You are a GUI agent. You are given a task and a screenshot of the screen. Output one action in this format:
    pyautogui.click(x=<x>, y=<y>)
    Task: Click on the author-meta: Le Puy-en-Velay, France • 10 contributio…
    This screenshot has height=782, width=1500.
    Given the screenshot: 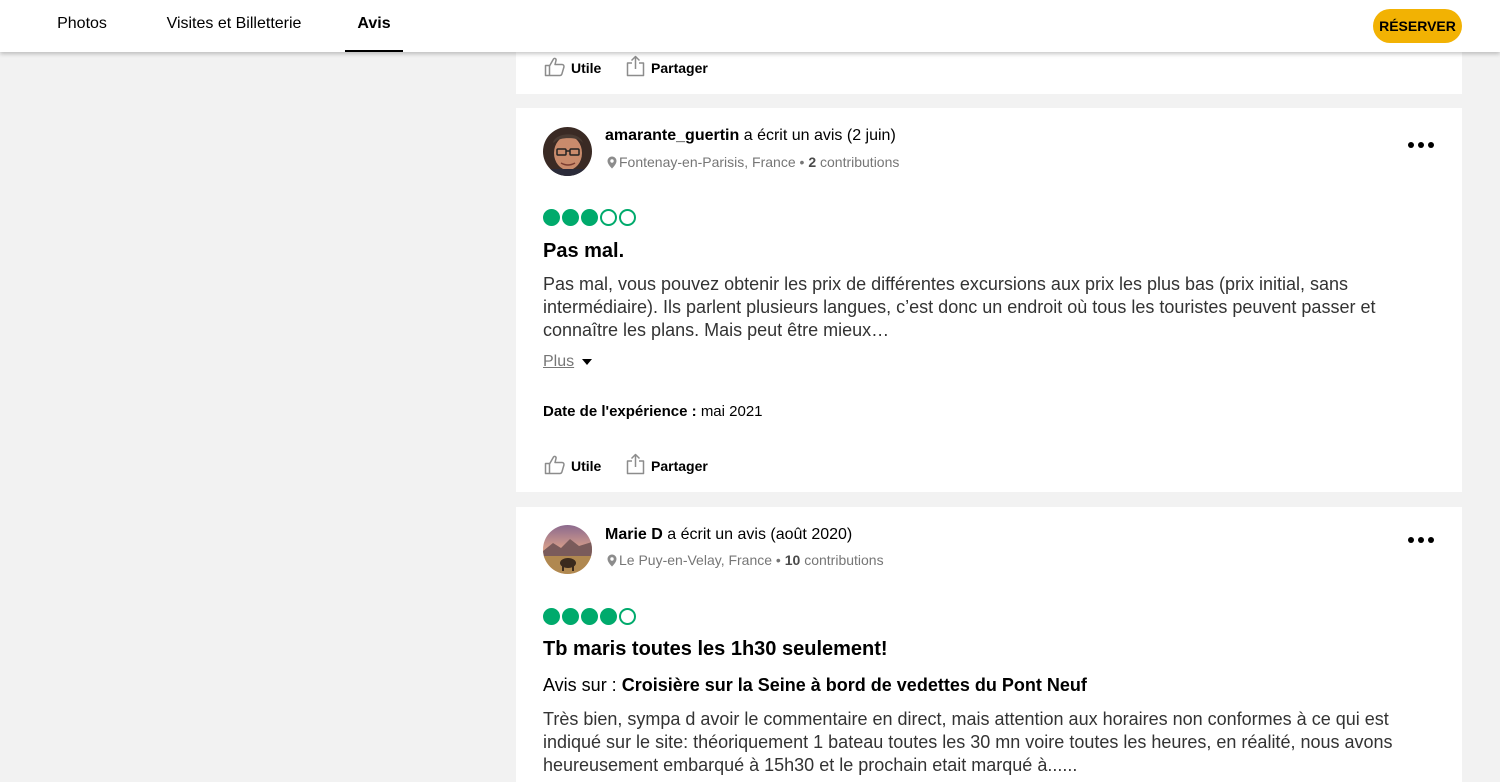 What is the action you would take?
    pyautogui.click(x=745, y=560)
    